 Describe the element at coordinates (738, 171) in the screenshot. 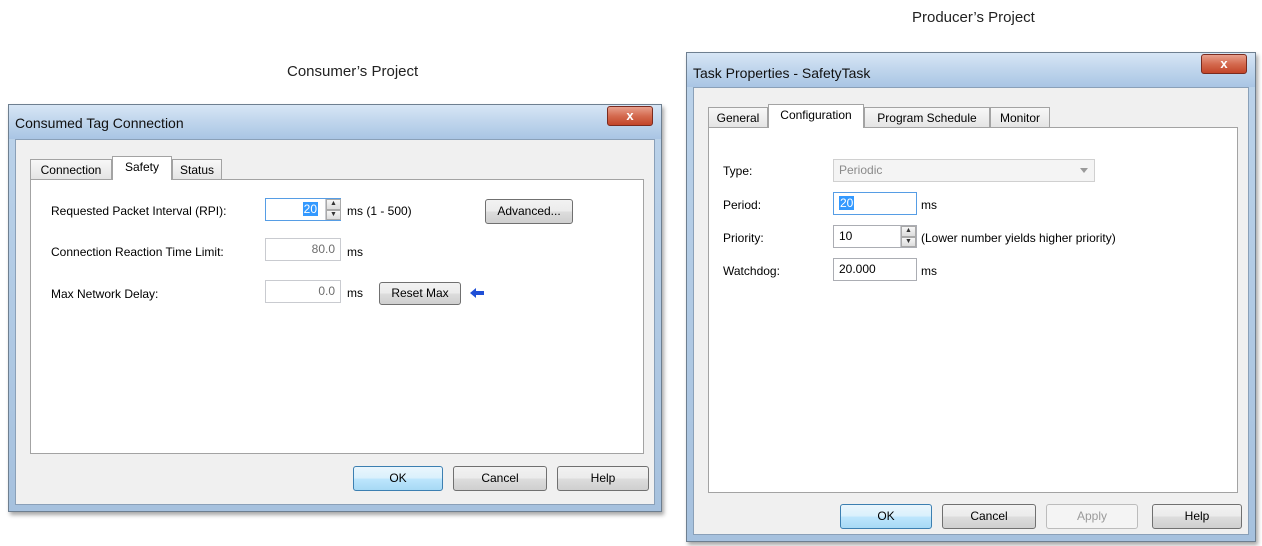

I see `type-label: Type:` at that location.